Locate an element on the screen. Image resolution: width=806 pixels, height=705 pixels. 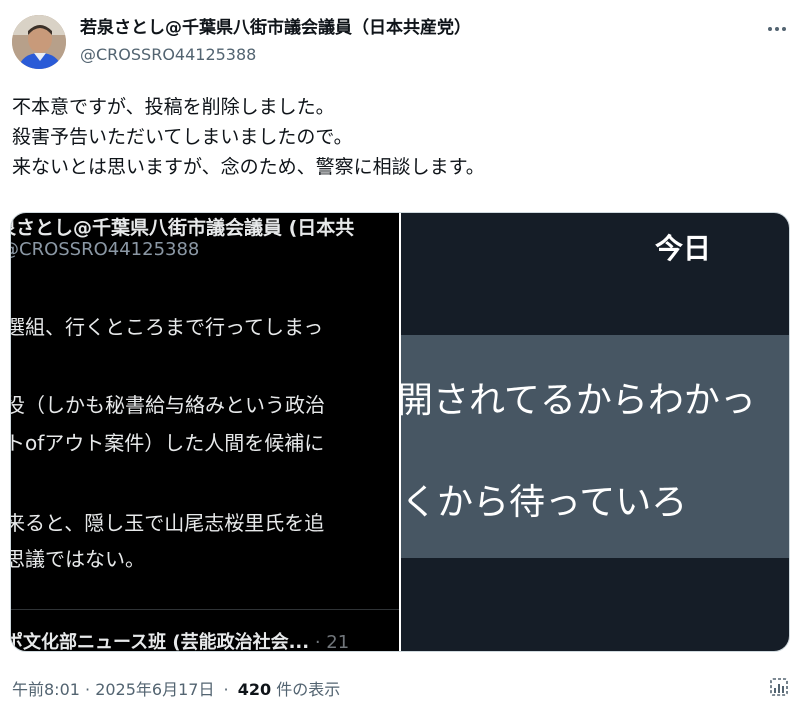
analytics-icon is located at coordinates (779, 687).